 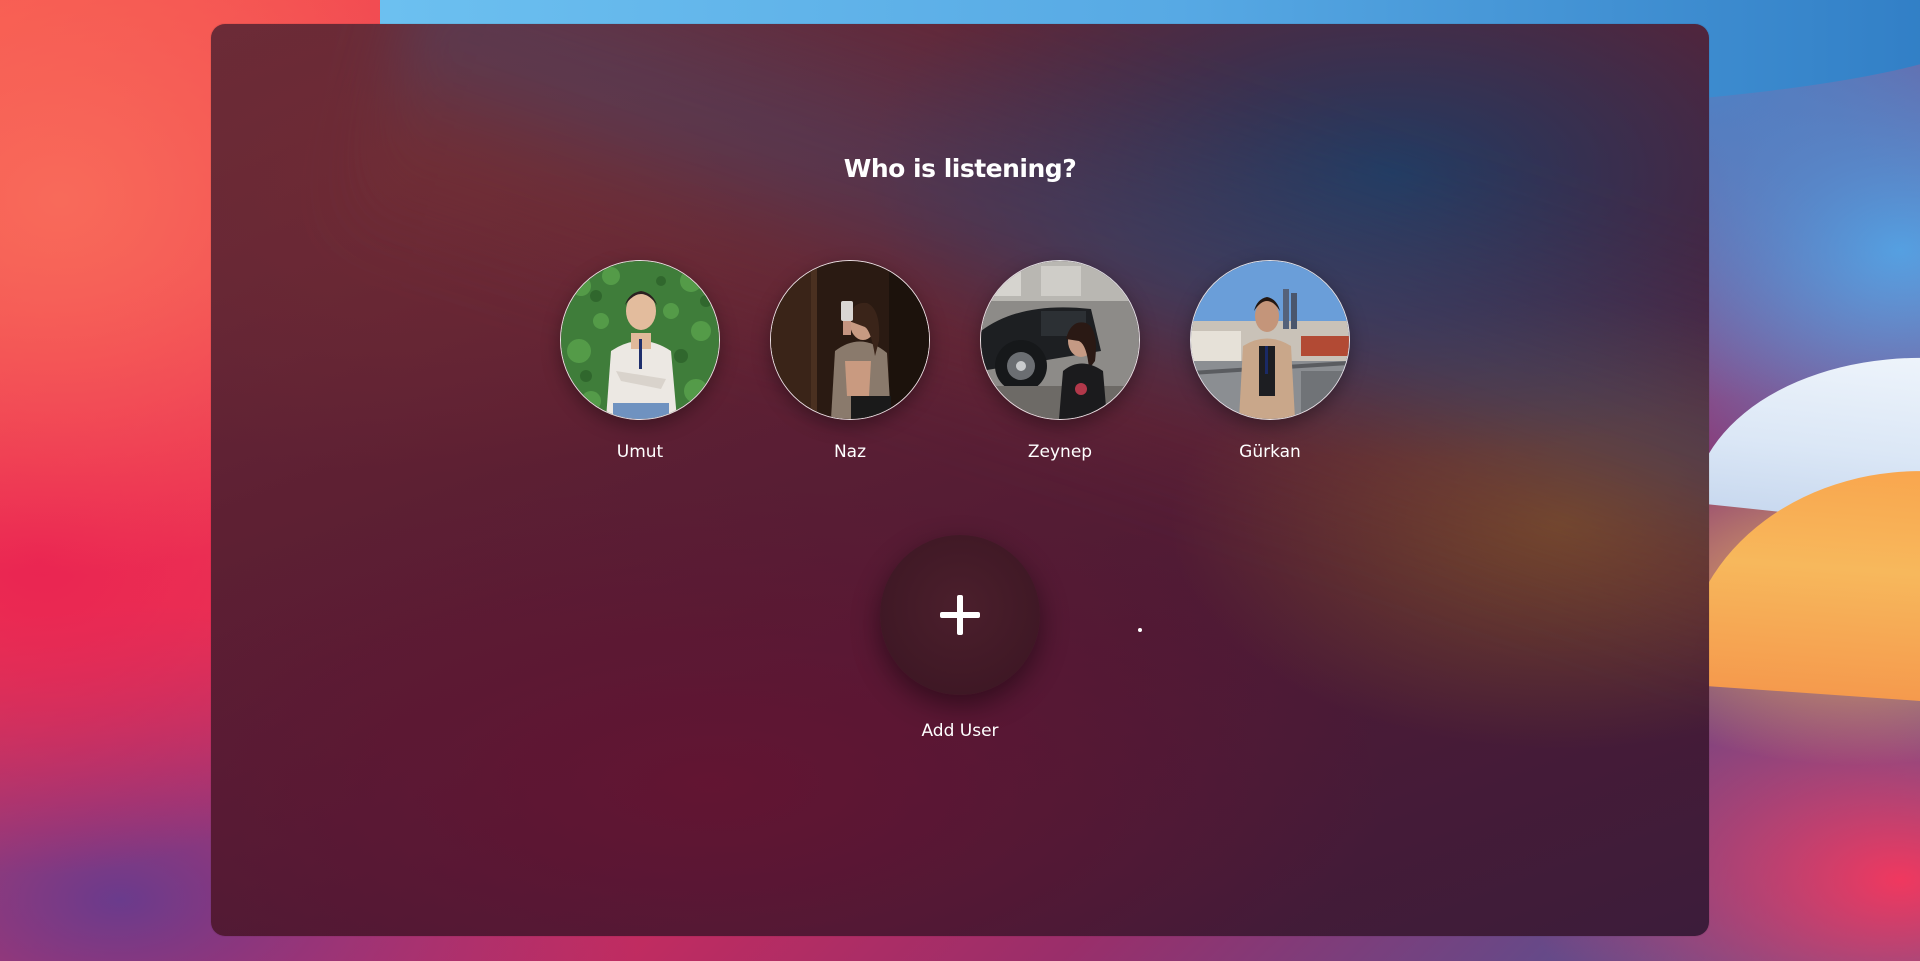 I want to click on add-user-button: Add User, so click(x=960, y=638).